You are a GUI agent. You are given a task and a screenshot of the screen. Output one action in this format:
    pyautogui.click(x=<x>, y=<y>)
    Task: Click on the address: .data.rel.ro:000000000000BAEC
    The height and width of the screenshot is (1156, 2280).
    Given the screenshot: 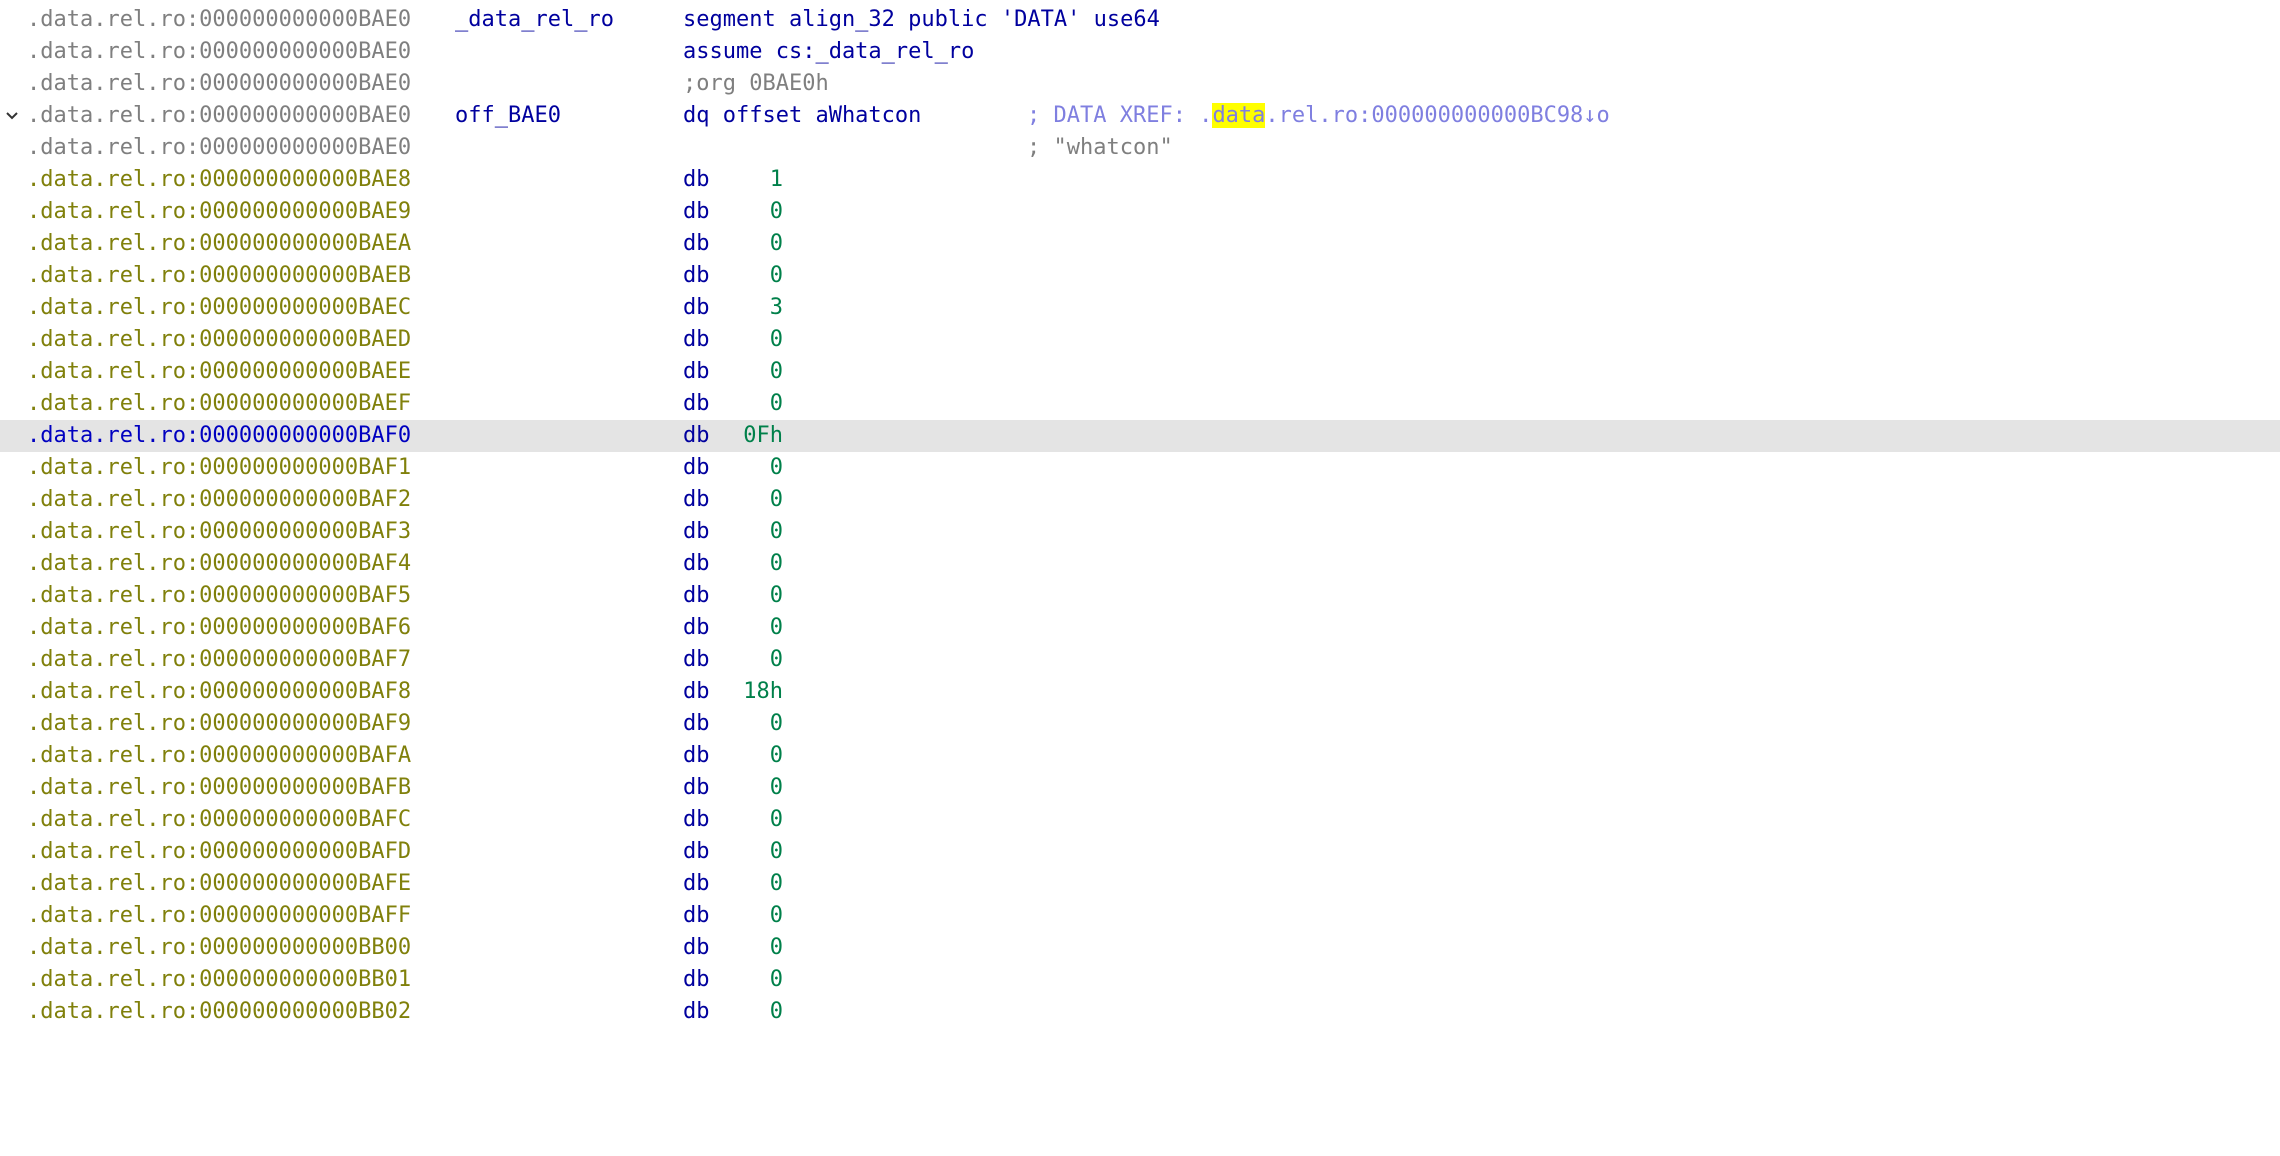 What is the action you would take?
    pyautogui.click(x=219, y=307)
    